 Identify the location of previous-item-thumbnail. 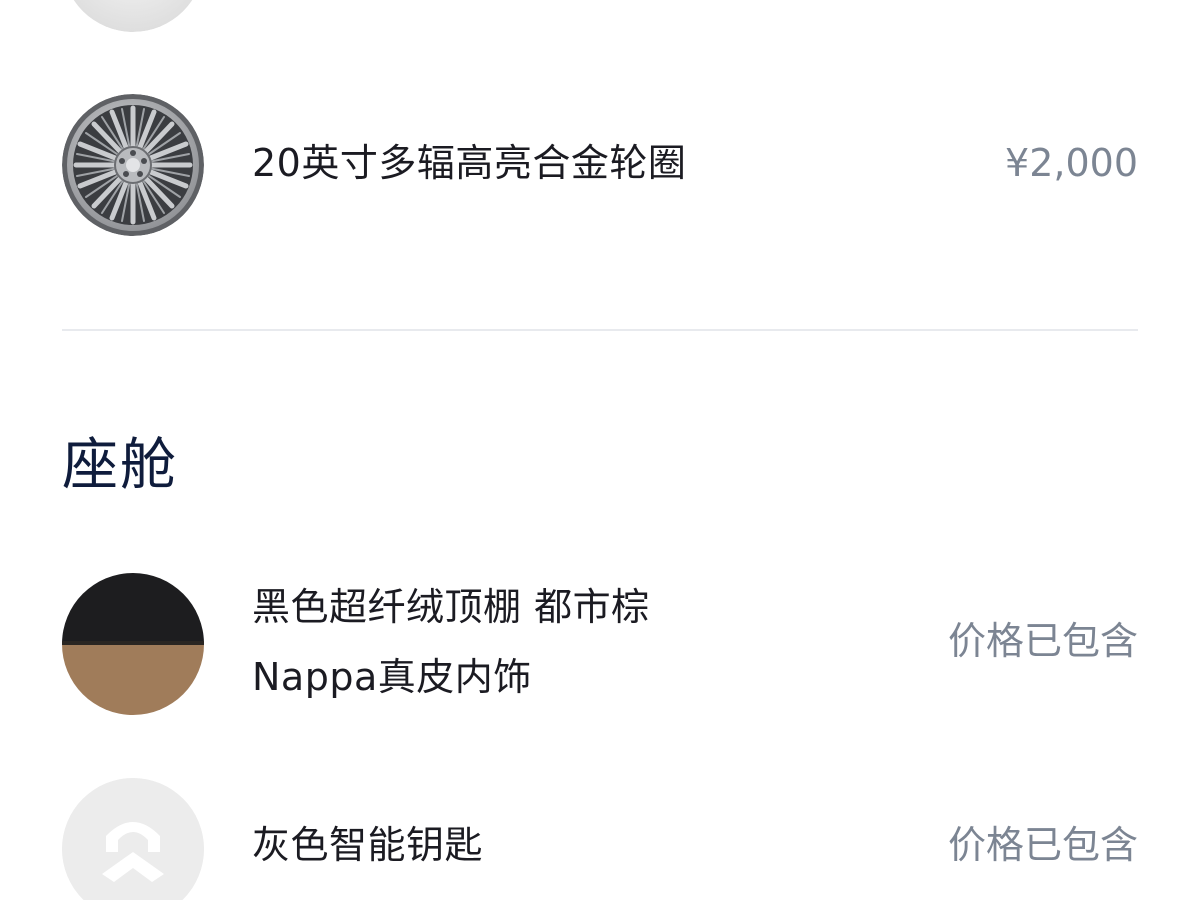
(133, 16).